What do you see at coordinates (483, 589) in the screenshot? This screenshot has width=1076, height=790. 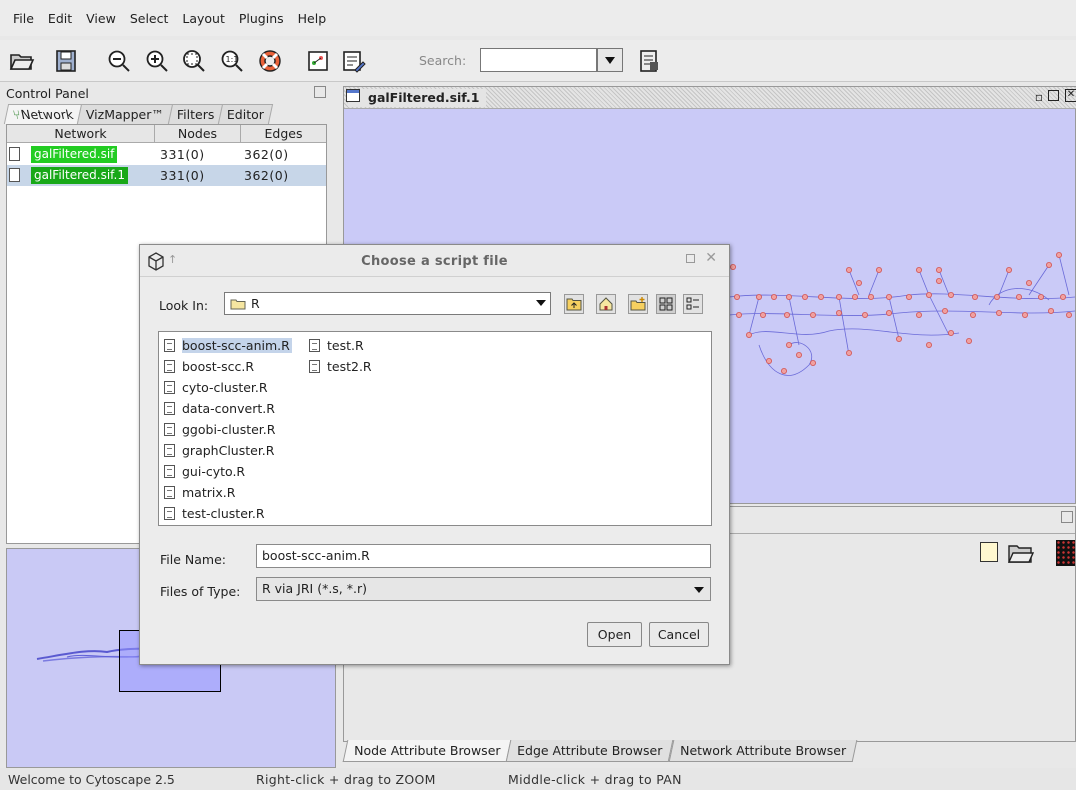 I see `files-of-type-dropdown: R via JRI (*.s, *.r)` at bounding box center [483, 589].